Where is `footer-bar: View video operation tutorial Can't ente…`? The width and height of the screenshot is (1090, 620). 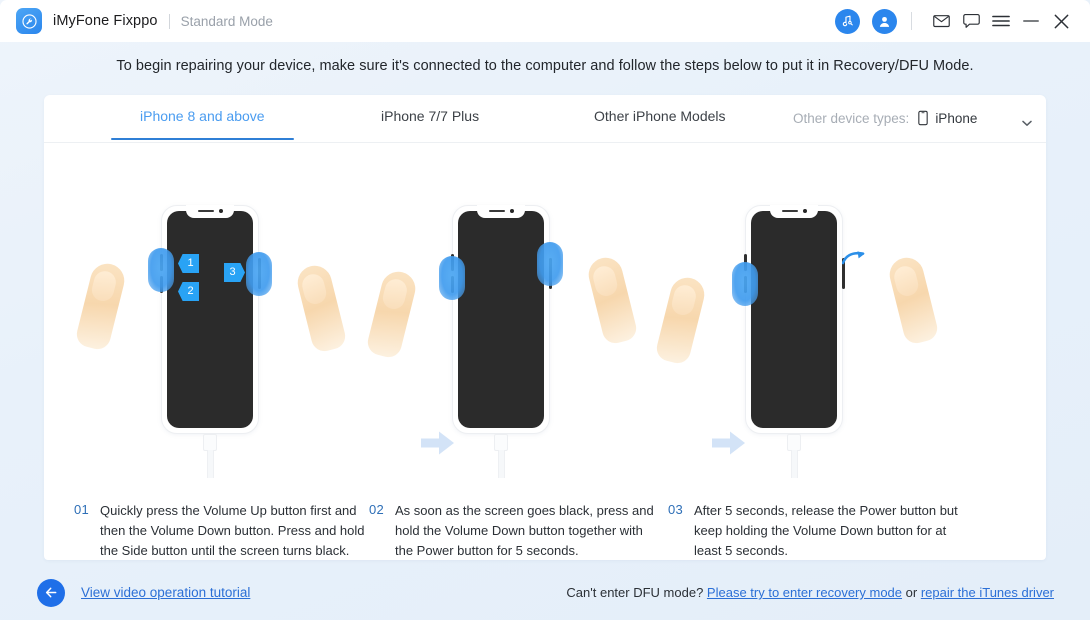
footer-bar: View video operation tutorial Can't ente… is located at coordinates (545, 592).